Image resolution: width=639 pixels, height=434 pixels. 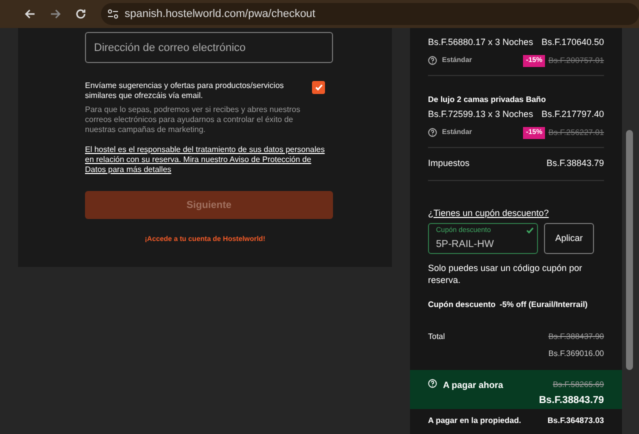 I want to click on pay-now-original-price: Bs.F.58265.69, so click(x=578, y=385).